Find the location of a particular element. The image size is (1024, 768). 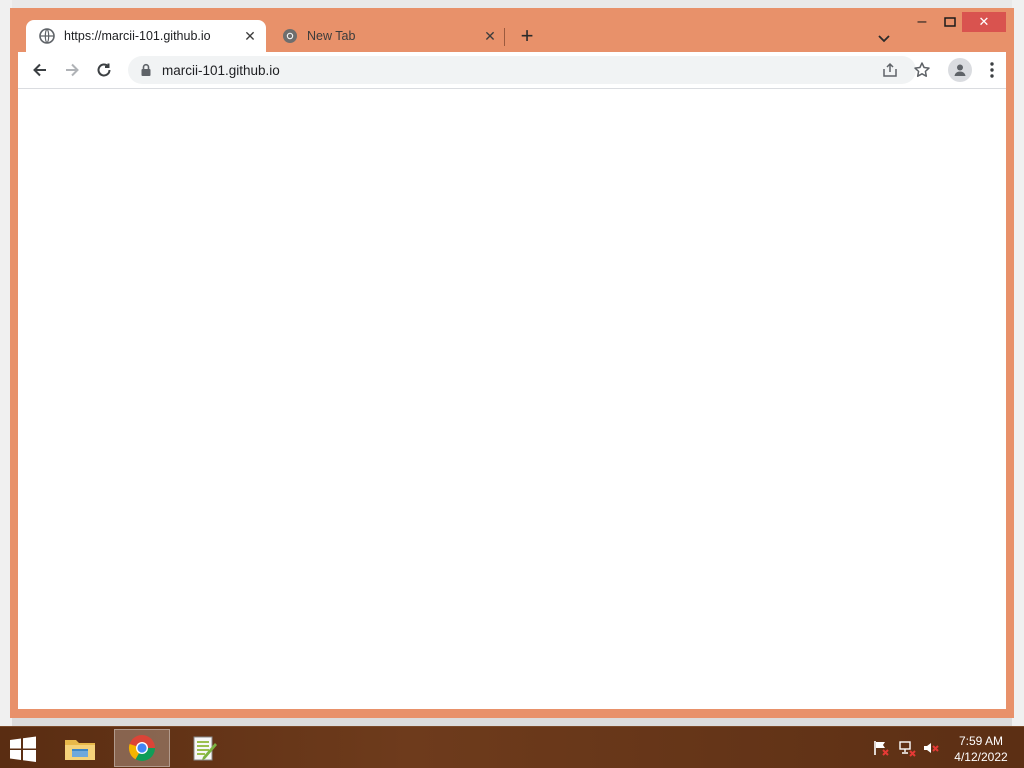

taskbar-google-chrome is located at coordinates (142, 748).